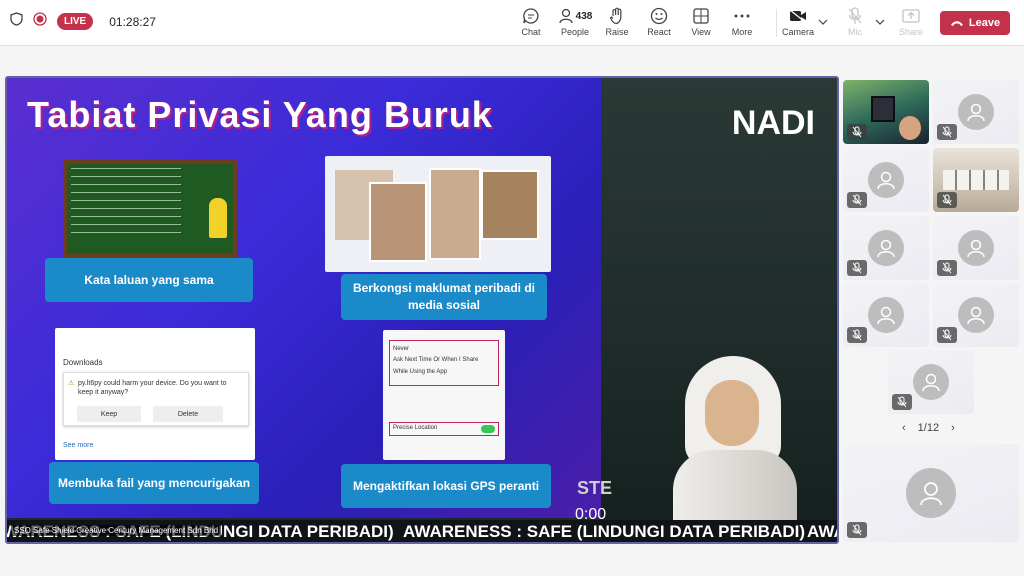  What do you see at coordinates (78, 445) in the screenshot?
I see `see-more-link: See more` at bounding box center [78, 445].